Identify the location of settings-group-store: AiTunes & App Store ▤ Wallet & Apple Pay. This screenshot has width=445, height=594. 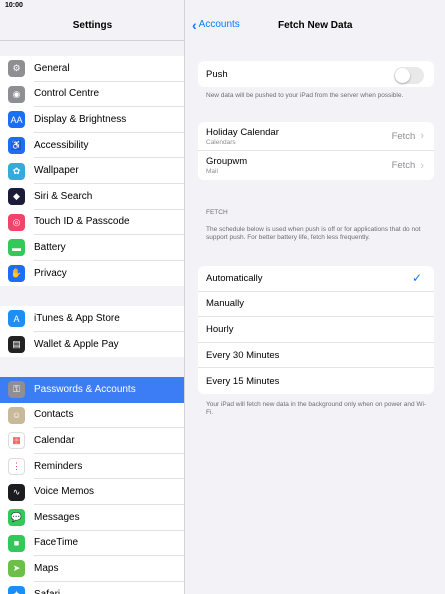
(92, 332).